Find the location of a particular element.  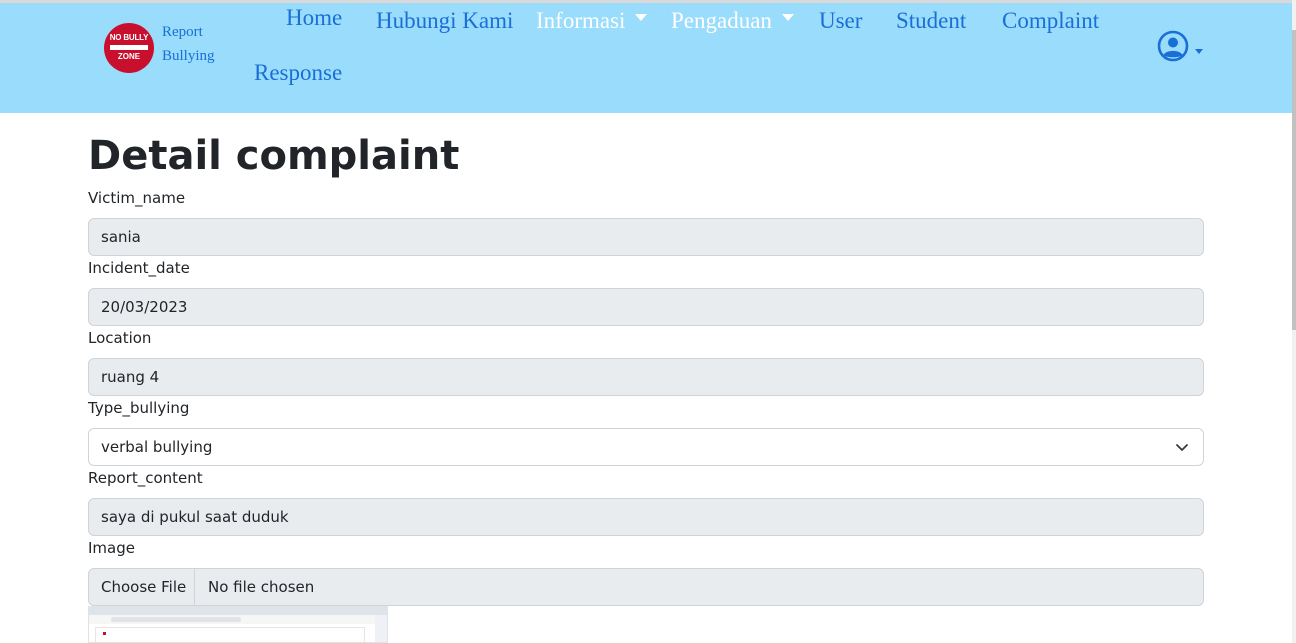

nav-student: Student is located at coordinates (931, 21).